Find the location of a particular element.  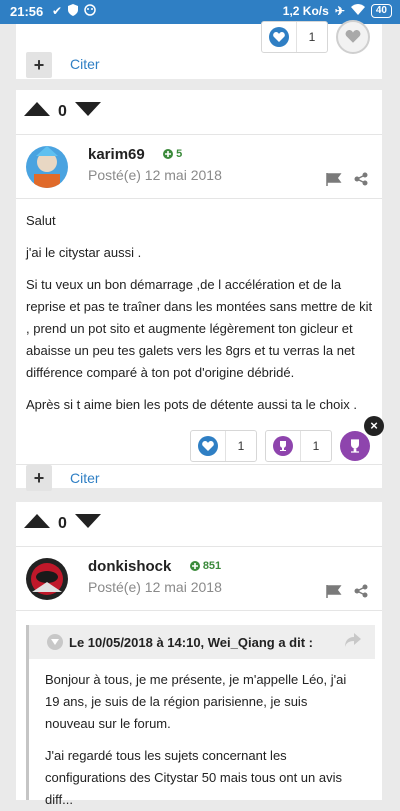

shield-icon is located at coordinates (73, 11).